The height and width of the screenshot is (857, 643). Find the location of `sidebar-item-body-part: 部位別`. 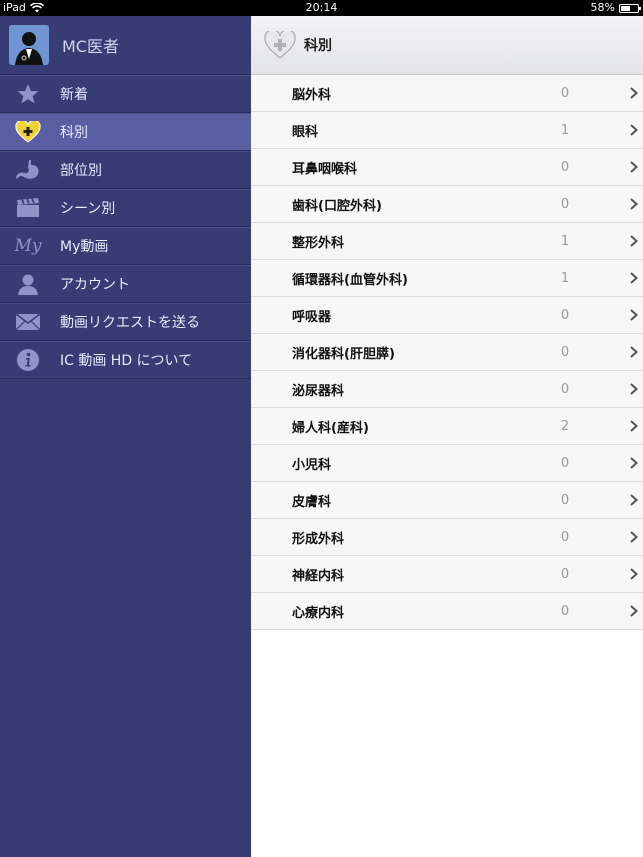

sidebar-item-body-part: 部位別 is located at coordinates (125, 170).